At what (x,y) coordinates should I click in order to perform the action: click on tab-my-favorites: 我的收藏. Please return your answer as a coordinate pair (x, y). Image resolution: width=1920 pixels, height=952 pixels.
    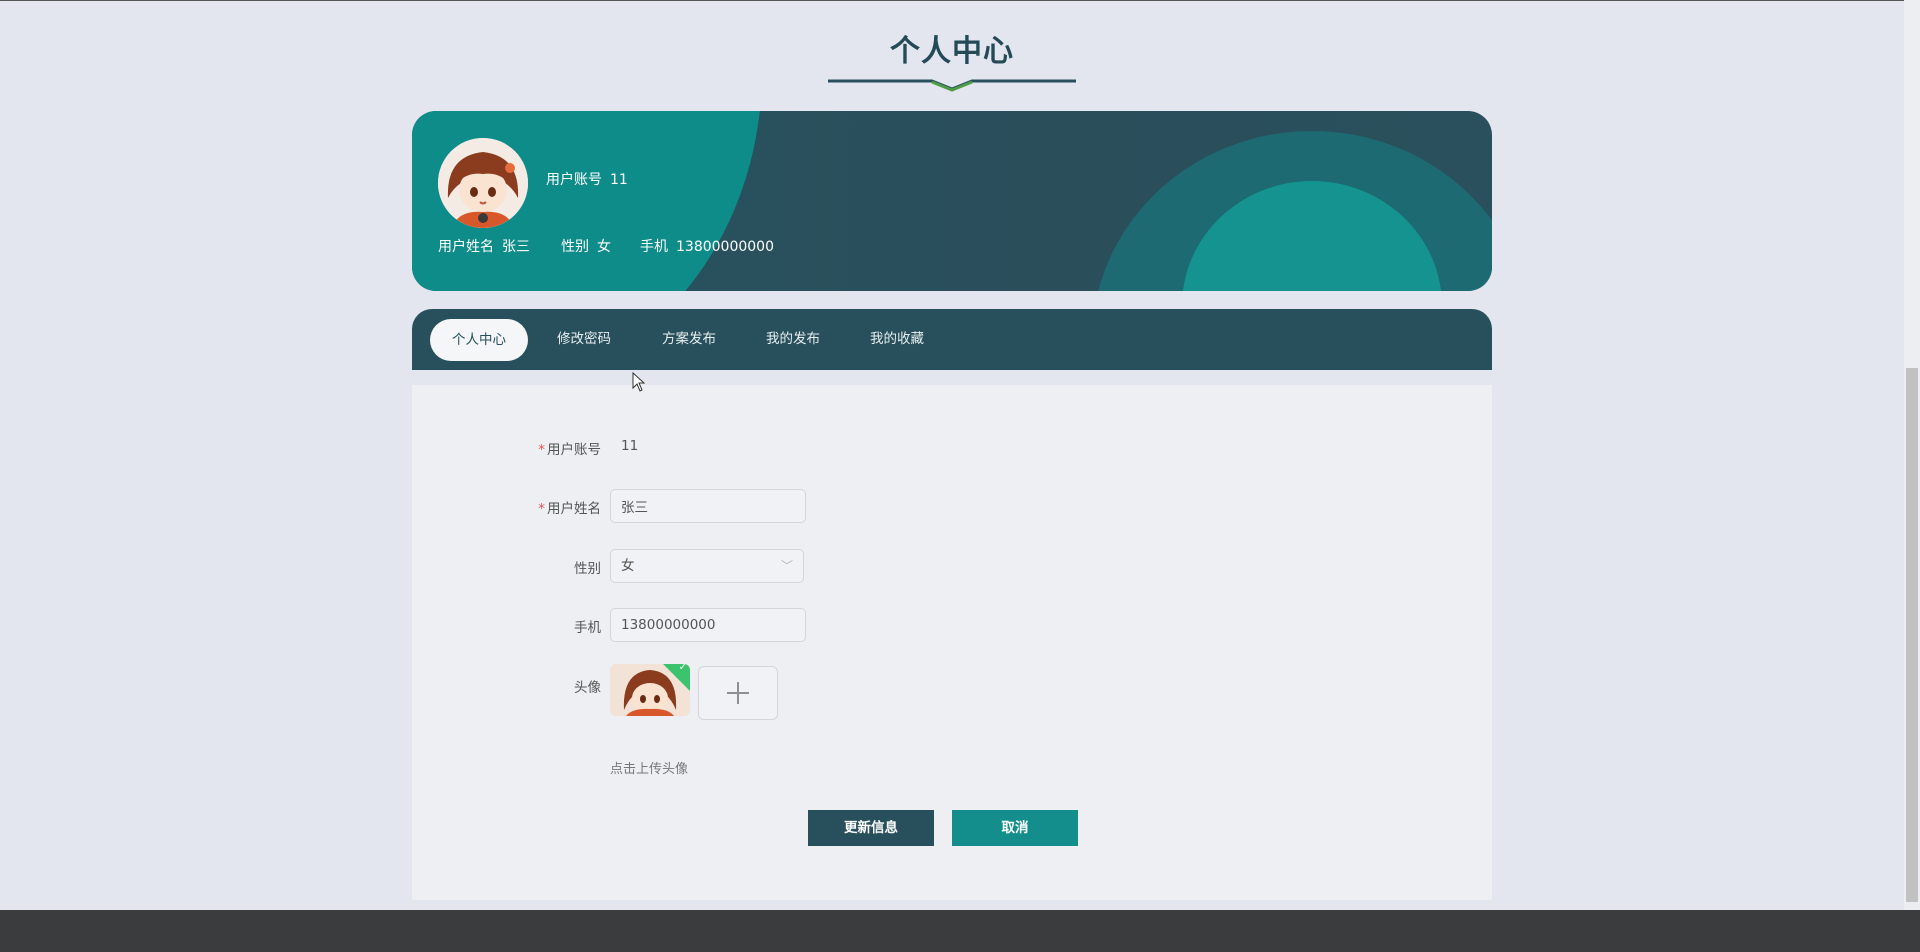
    Looking at the image, I should click on (897, 339).